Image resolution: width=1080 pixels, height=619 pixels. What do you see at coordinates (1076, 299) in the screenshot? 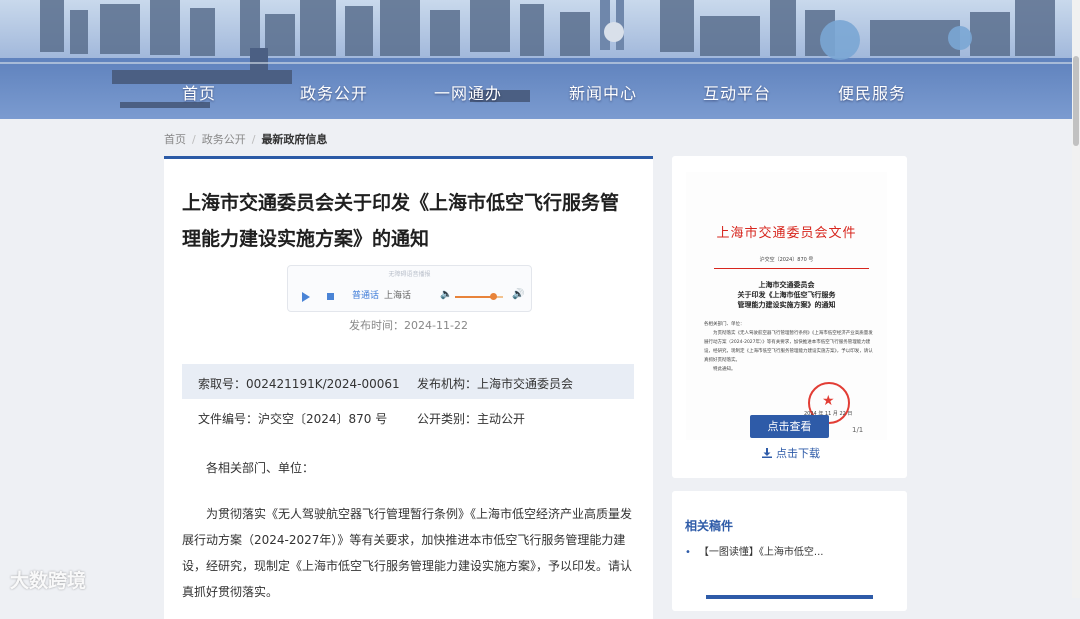
I see `page-scrollbar` at bounding box center [1076, 299].